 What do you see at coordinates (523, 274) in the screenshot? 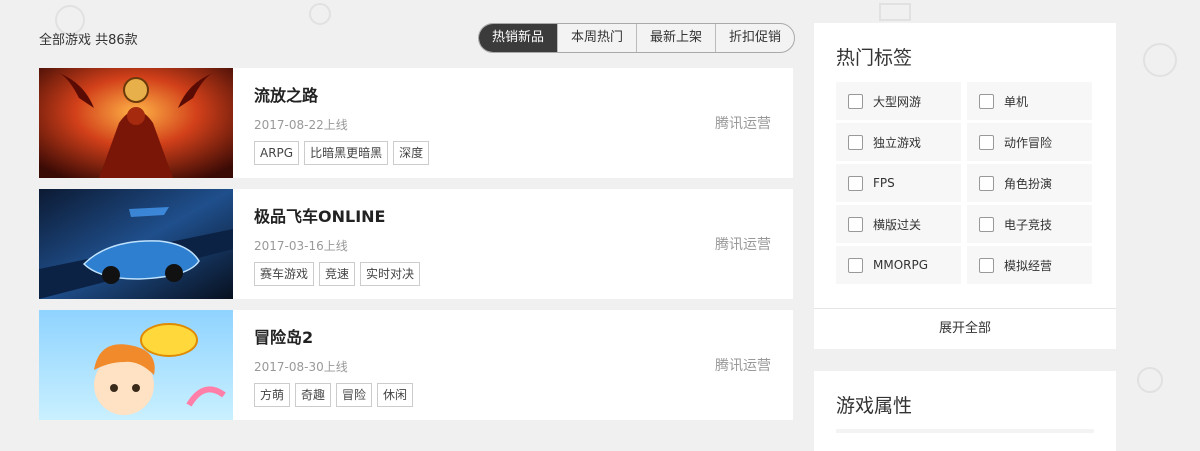
I see `game-tags: 赛车游戏 竞速 实时对决` at bounding box center [523, 274].